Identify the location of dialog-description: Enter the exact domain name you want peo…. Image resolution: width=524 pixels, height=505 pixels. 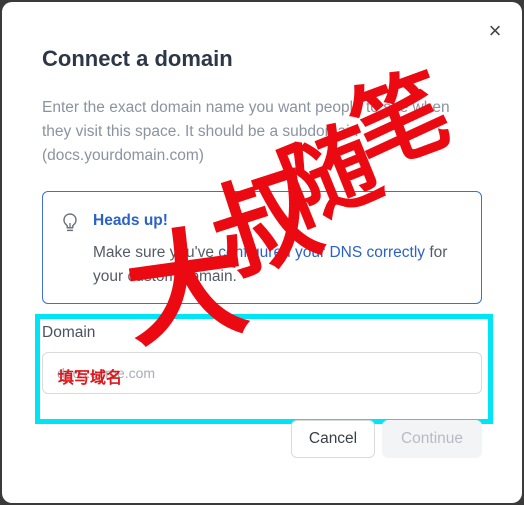
(246, 131).